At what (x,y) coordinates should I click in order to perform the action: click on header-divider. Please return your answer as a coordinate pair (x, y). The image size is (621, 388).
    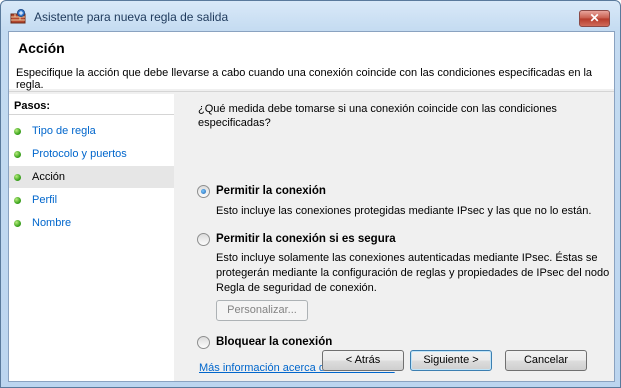
    Looking at the image, I should click on (311, 91).